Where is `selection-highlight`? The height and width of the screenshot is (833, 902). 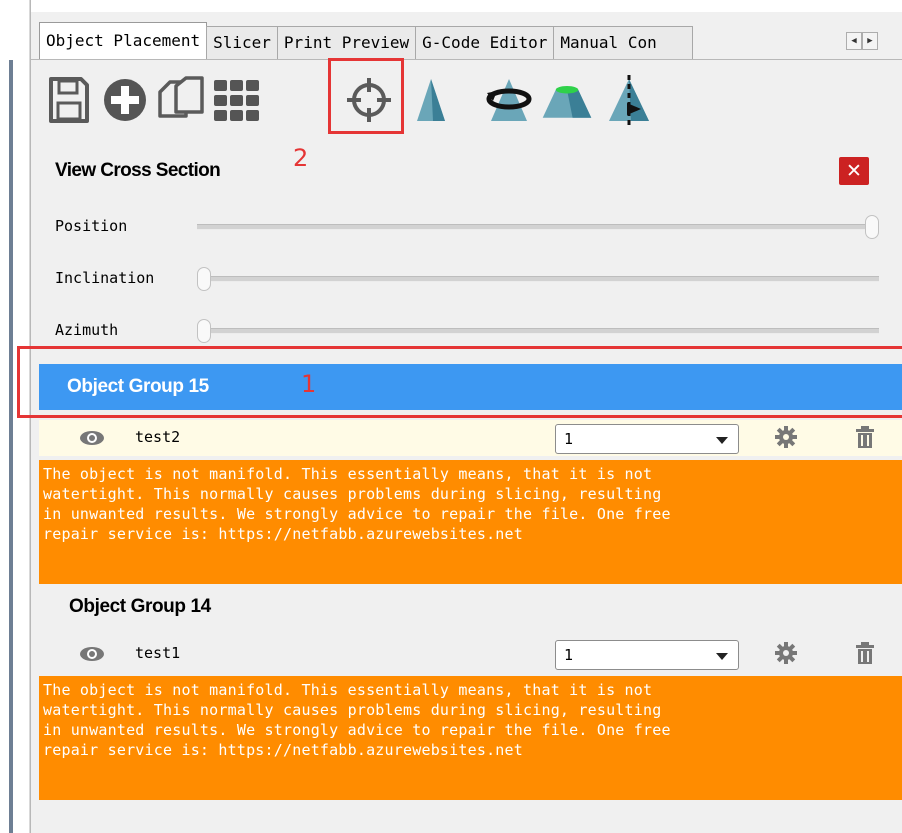 selection-highlight is located at coordinates (459, 382).